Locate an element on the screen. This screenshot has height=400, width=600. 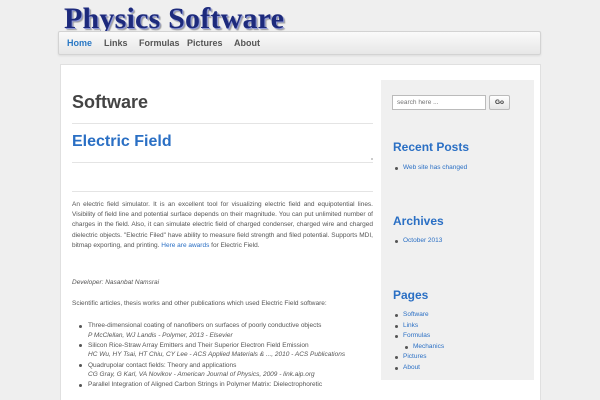
archive-link: October 2013 is located at coordinates (417, 241).